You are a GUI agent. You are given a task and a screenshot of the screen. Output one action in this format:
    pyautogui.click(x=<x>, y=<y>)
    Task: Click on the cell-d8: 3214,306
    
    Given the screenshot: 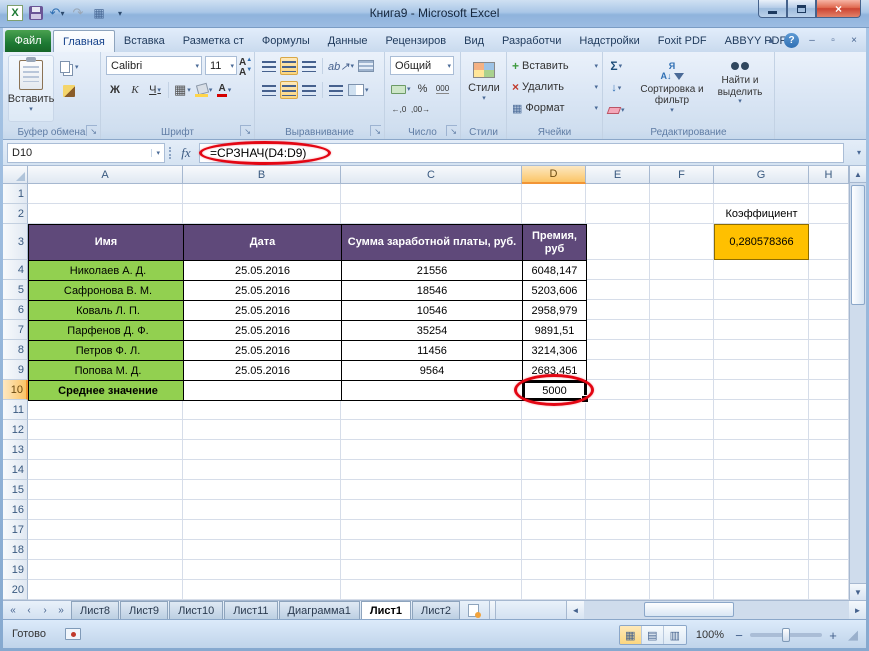 What is the action you would take?
    pyautogui.click(x=555, y=351)
    